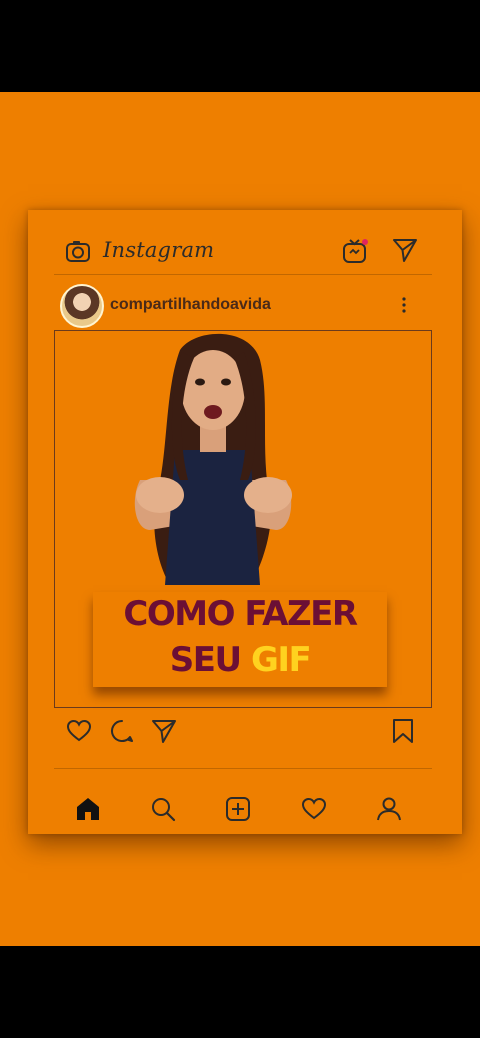  I want to click on bottom-nav, so click(245, 809).